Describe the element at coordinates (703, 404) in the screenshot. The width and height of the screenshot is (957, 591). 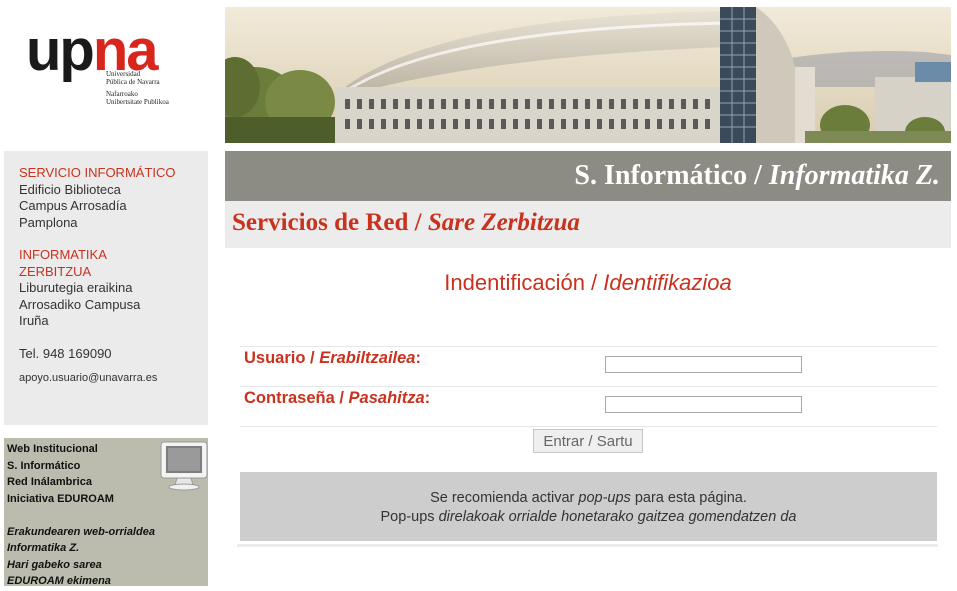
I see `password-input` at that location.